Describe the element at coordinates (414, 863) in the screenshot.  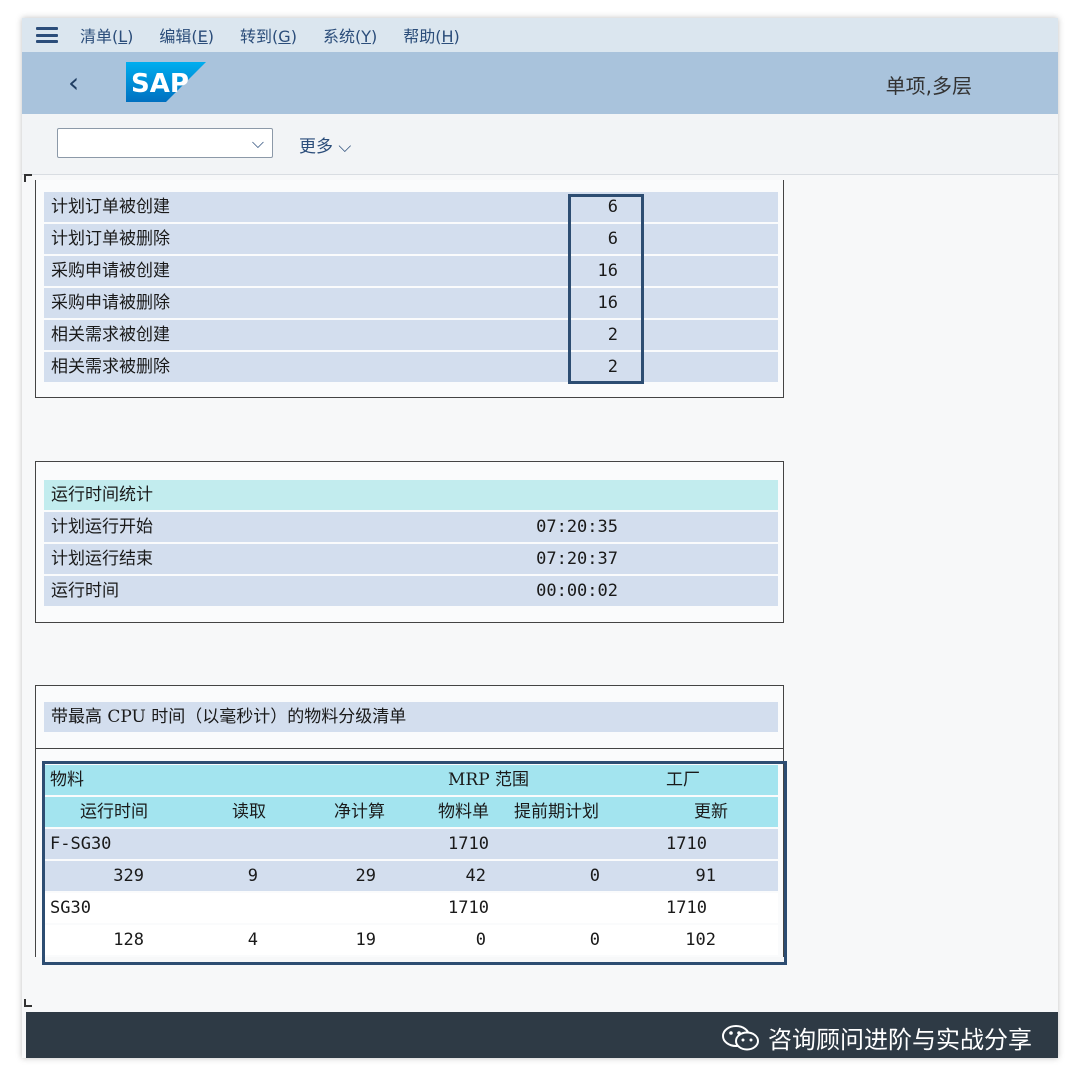
I see `table-highlight-box` at that location.